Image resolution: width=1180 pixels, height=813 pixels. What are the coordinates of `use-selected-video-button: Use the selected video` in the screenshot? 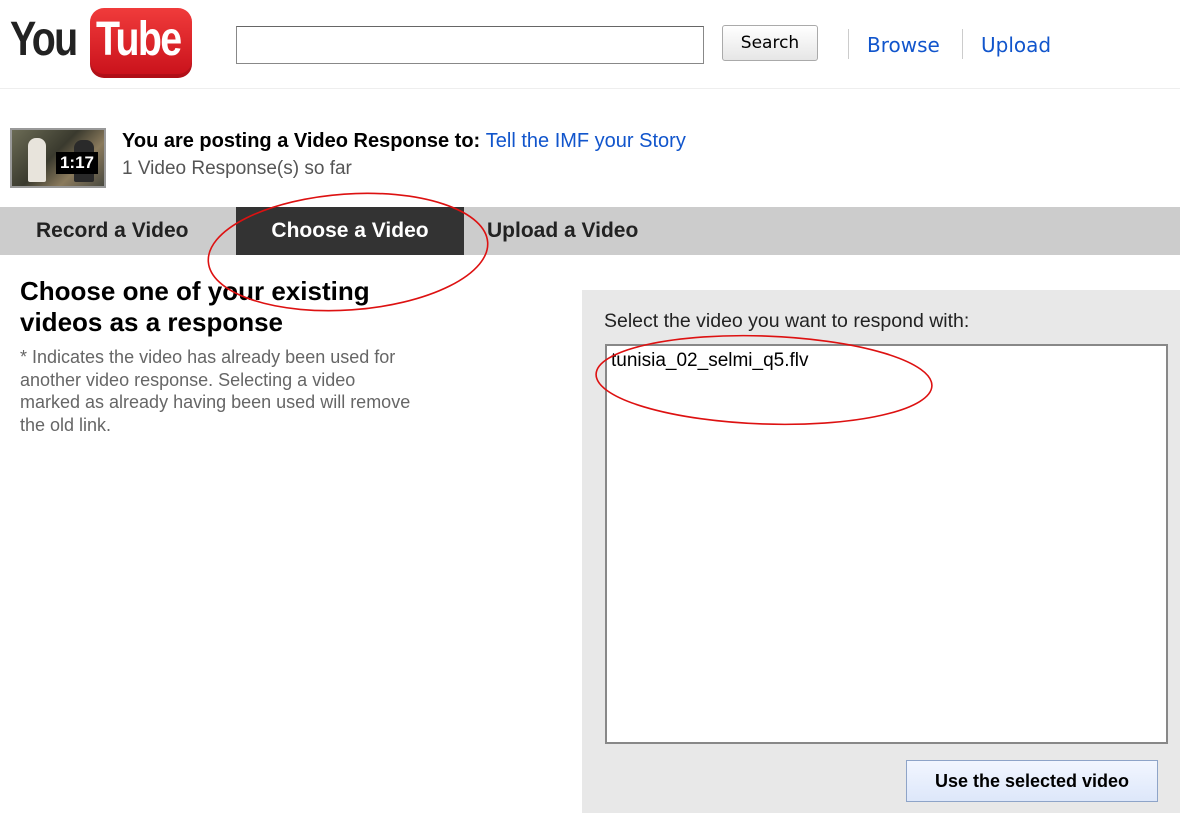 It's located at (1032, 781).